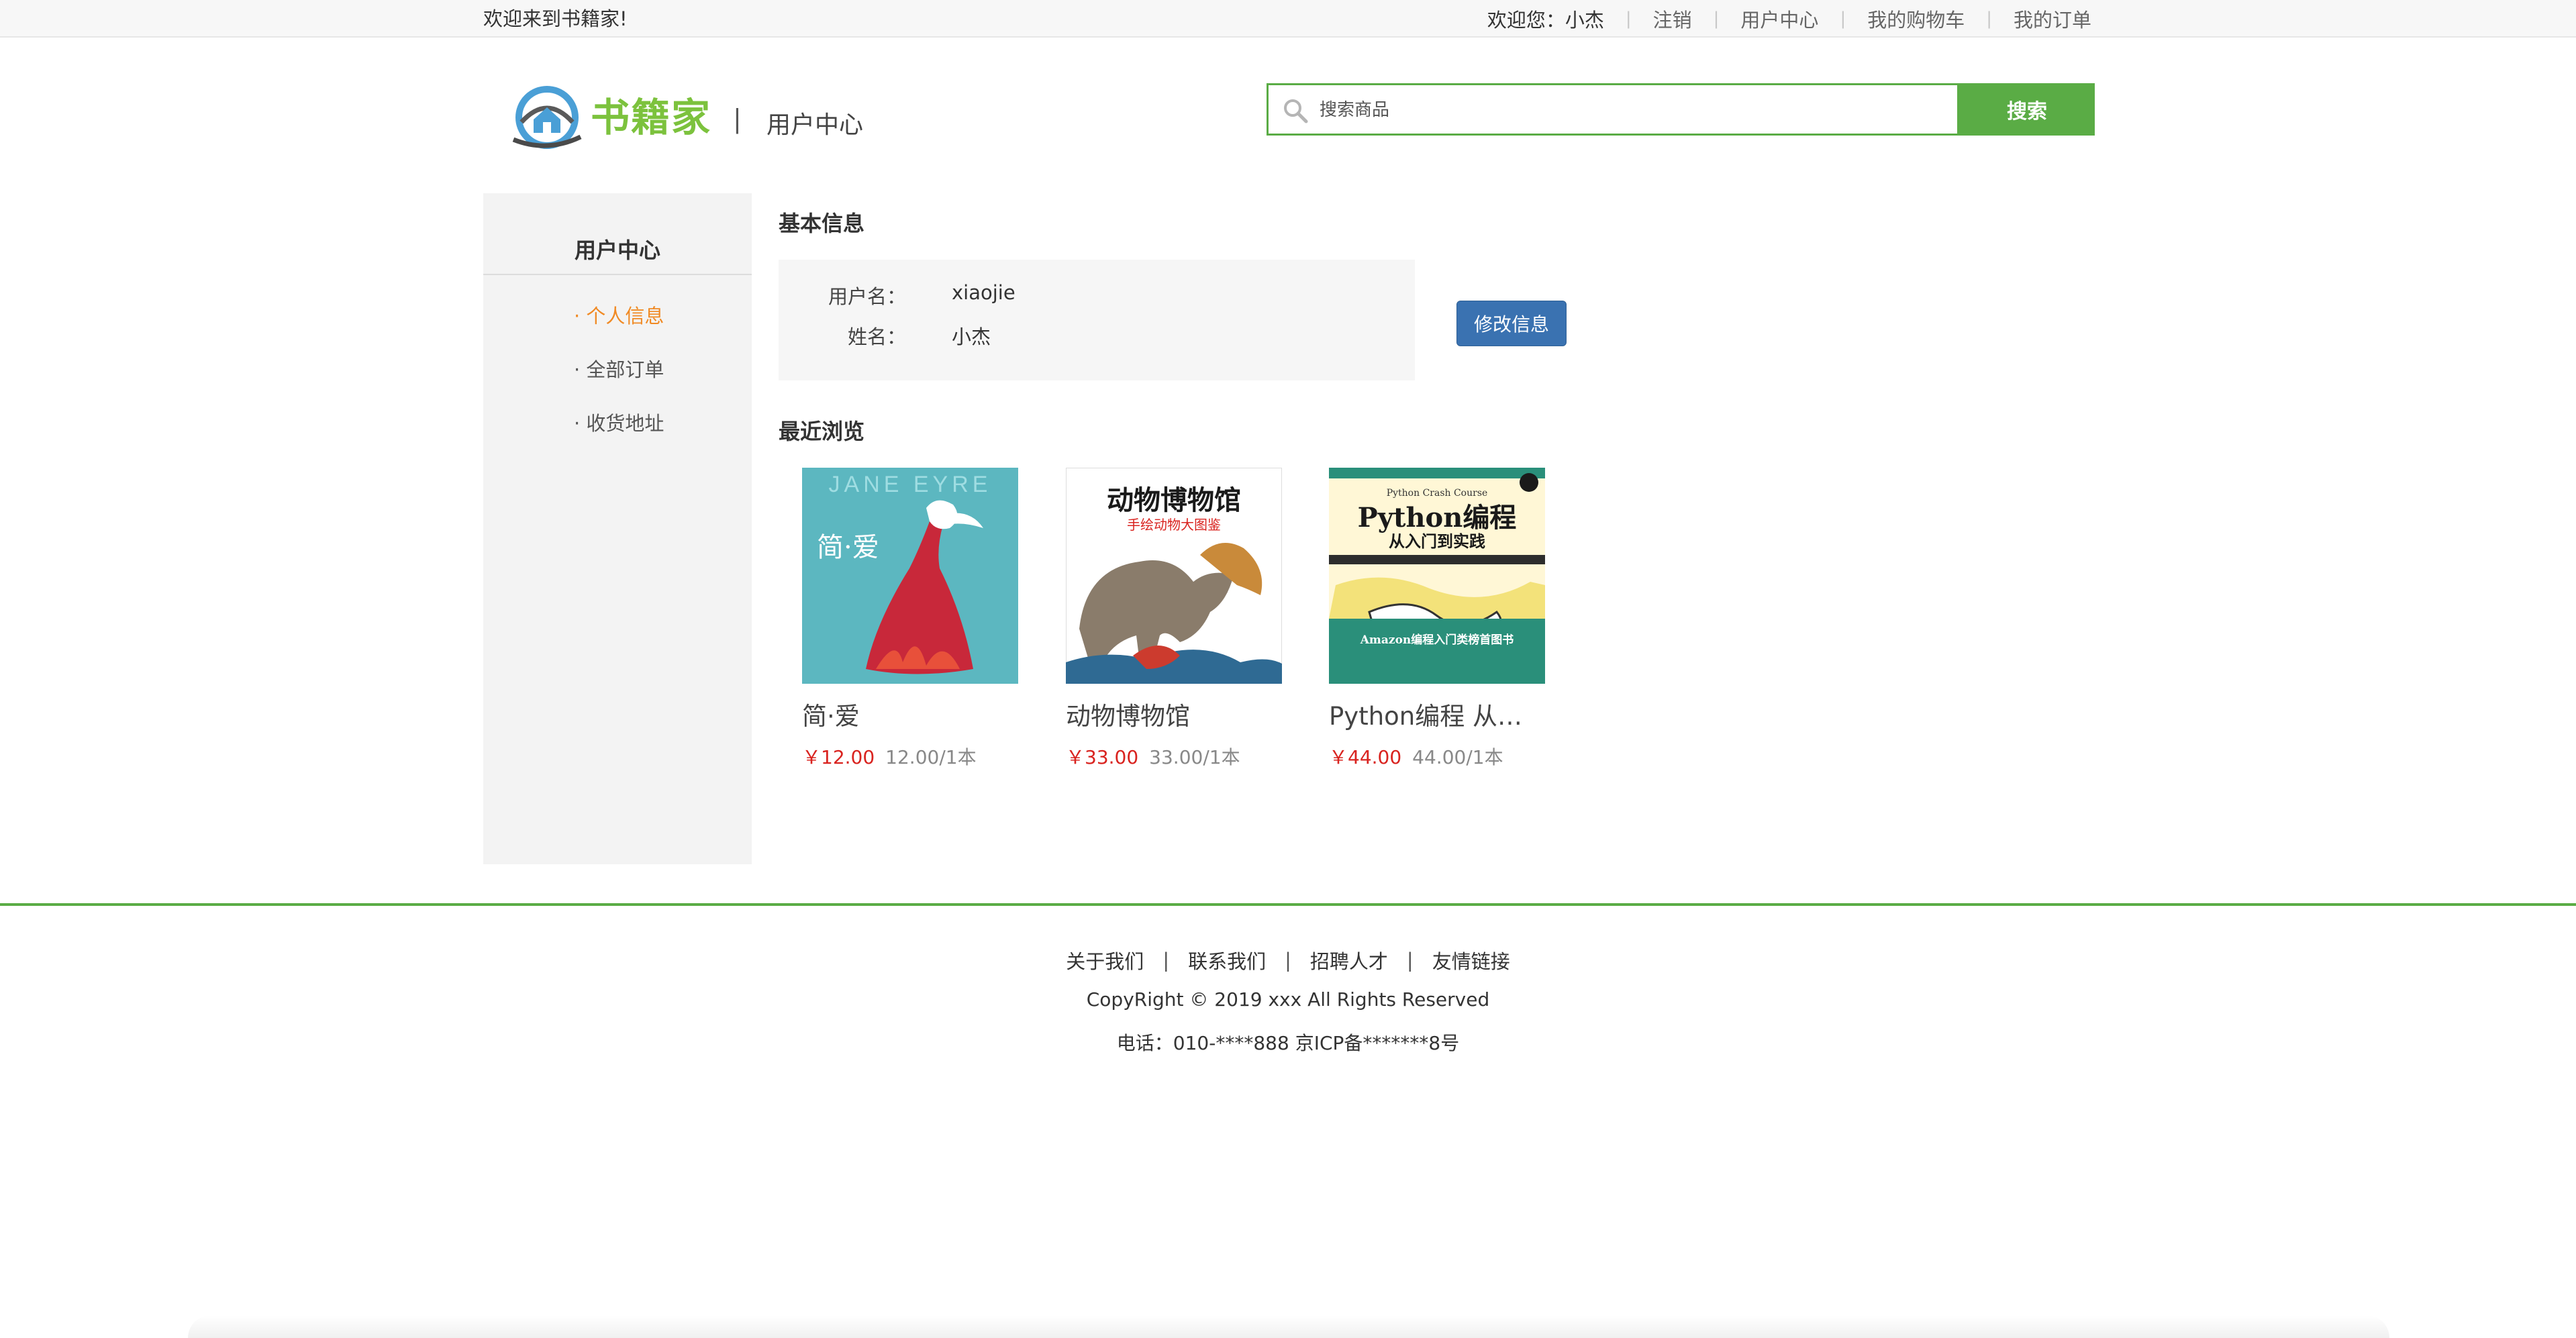 The image size is (2576, 1338). What do you see at coordinates (1102, 757) in the screenshot?
I see `book-price: ￥33.00` at bounding box center [1102, 757].